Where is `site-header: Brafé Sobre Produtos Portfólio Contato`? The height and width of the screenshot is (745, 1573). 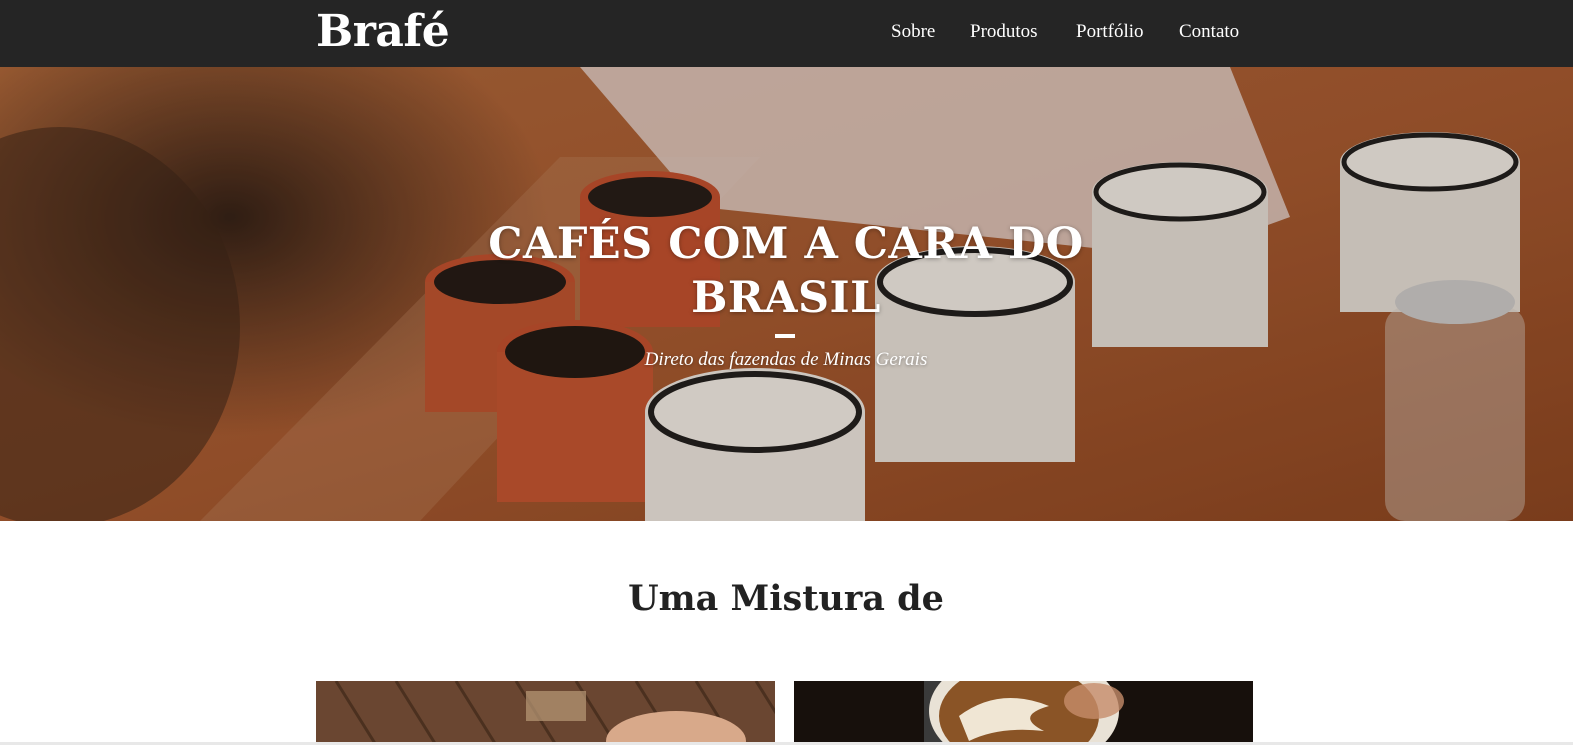
site-header: Brafé Sobre Produtos Portfólio Contato is located at coordinates (786, 33).